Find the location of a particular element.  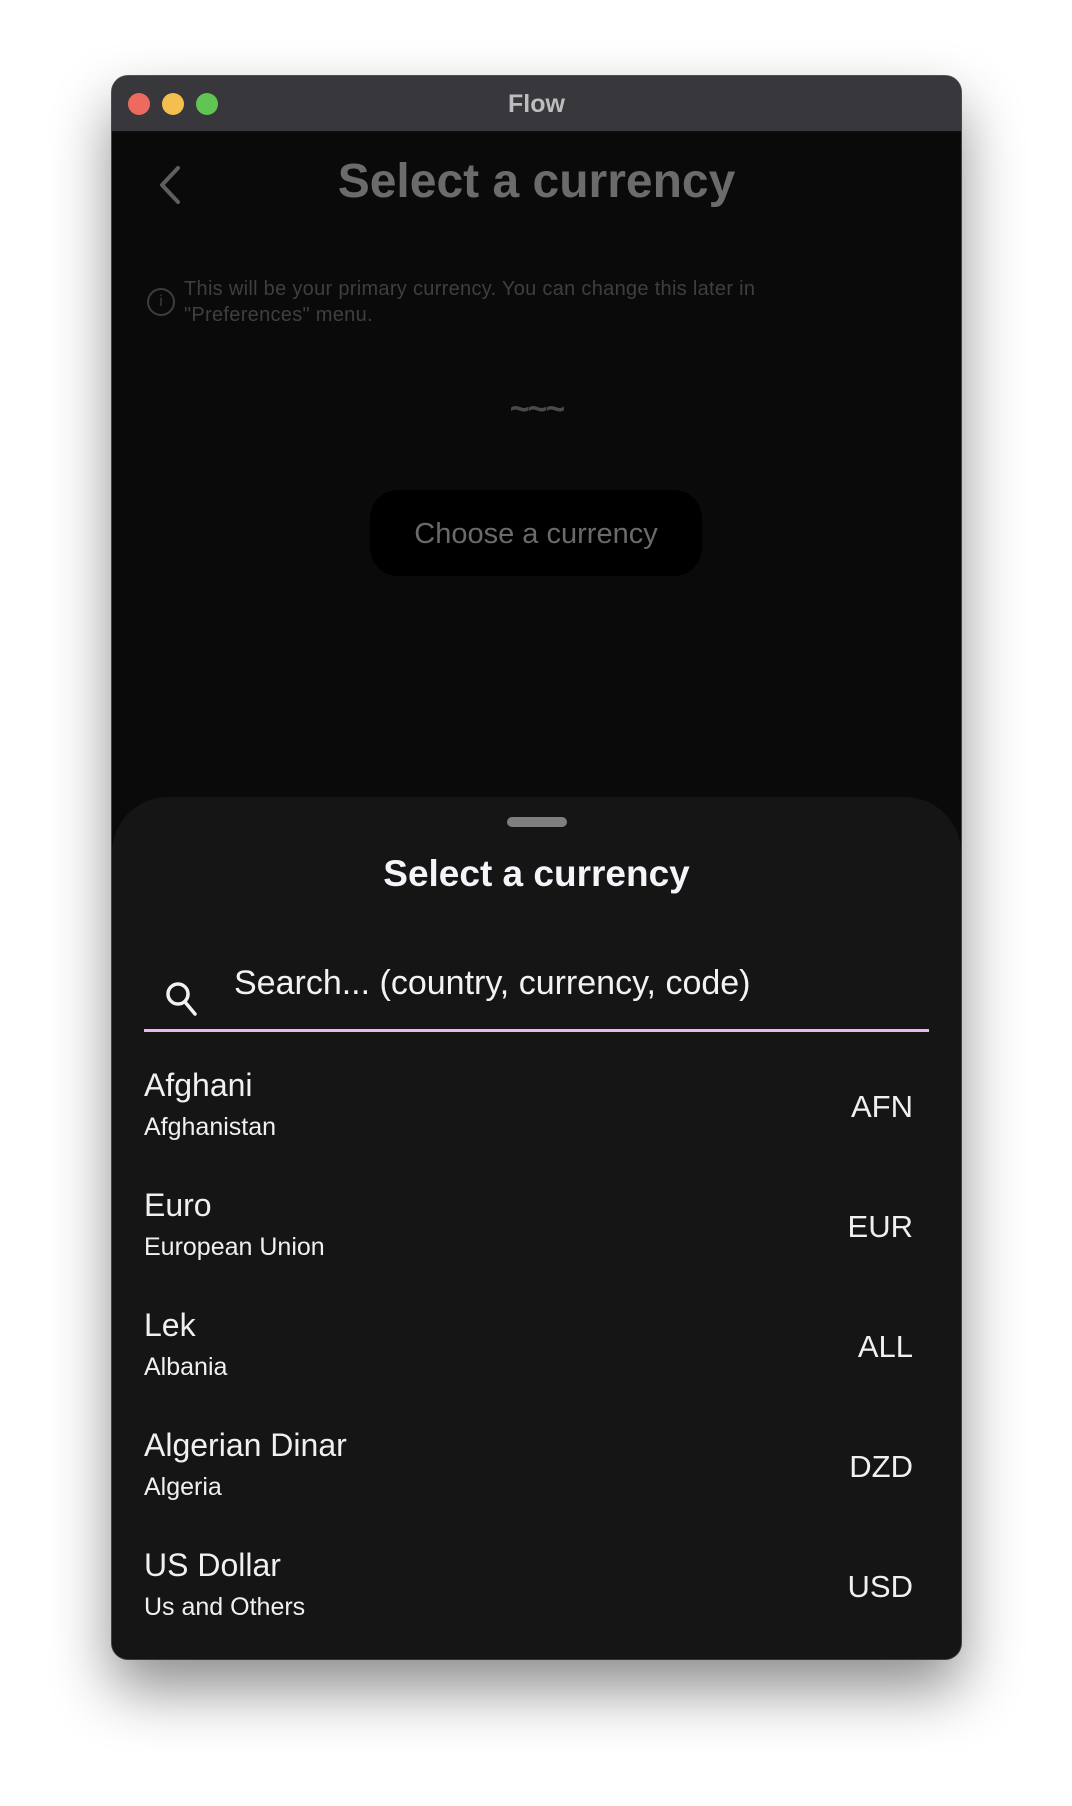

currency-name: Algerian Dinar is located at coordinates (245, 1445).